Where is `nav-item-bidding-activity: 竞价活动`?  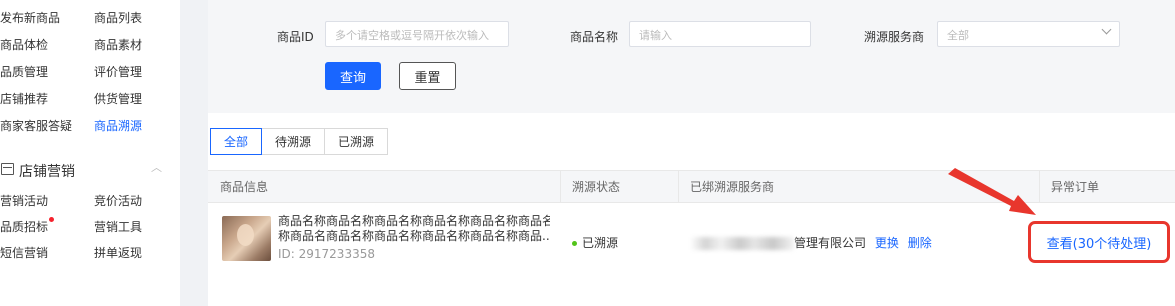
nav-item-bidding-activity: 竞价活动 is located at coordinates (118, 200).